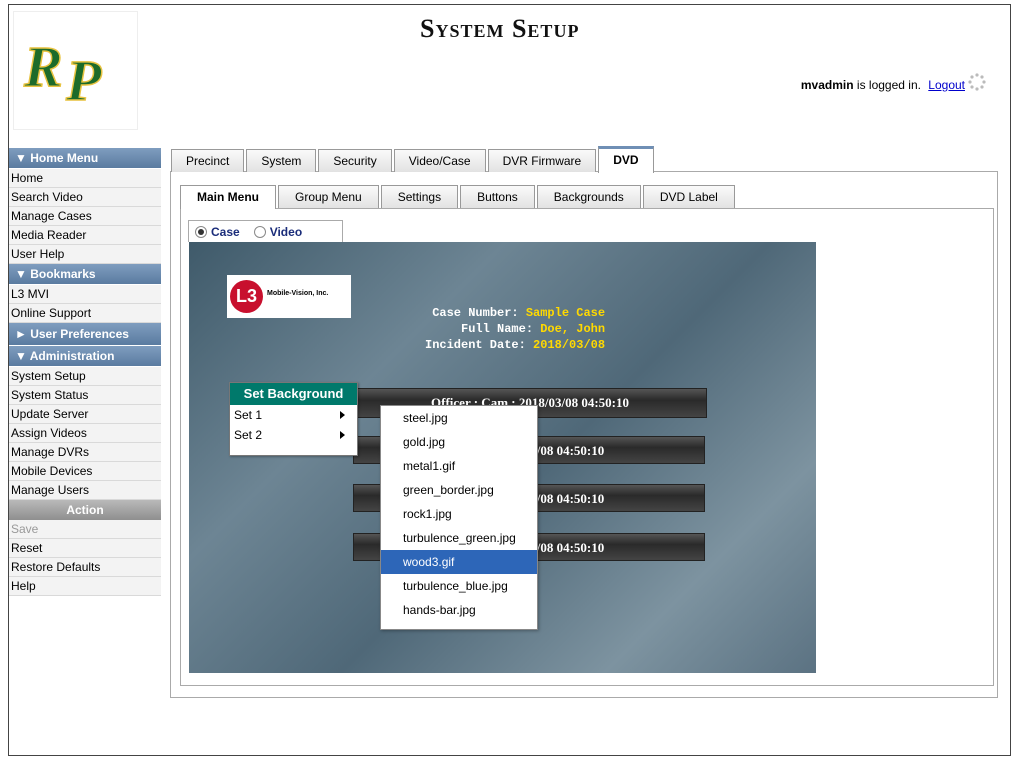  What do you see at coordinates (85, 216) in the screenshot?
I see `sidebar-item-manage-cases: Manage Cases` at bounding box center [85, 216].